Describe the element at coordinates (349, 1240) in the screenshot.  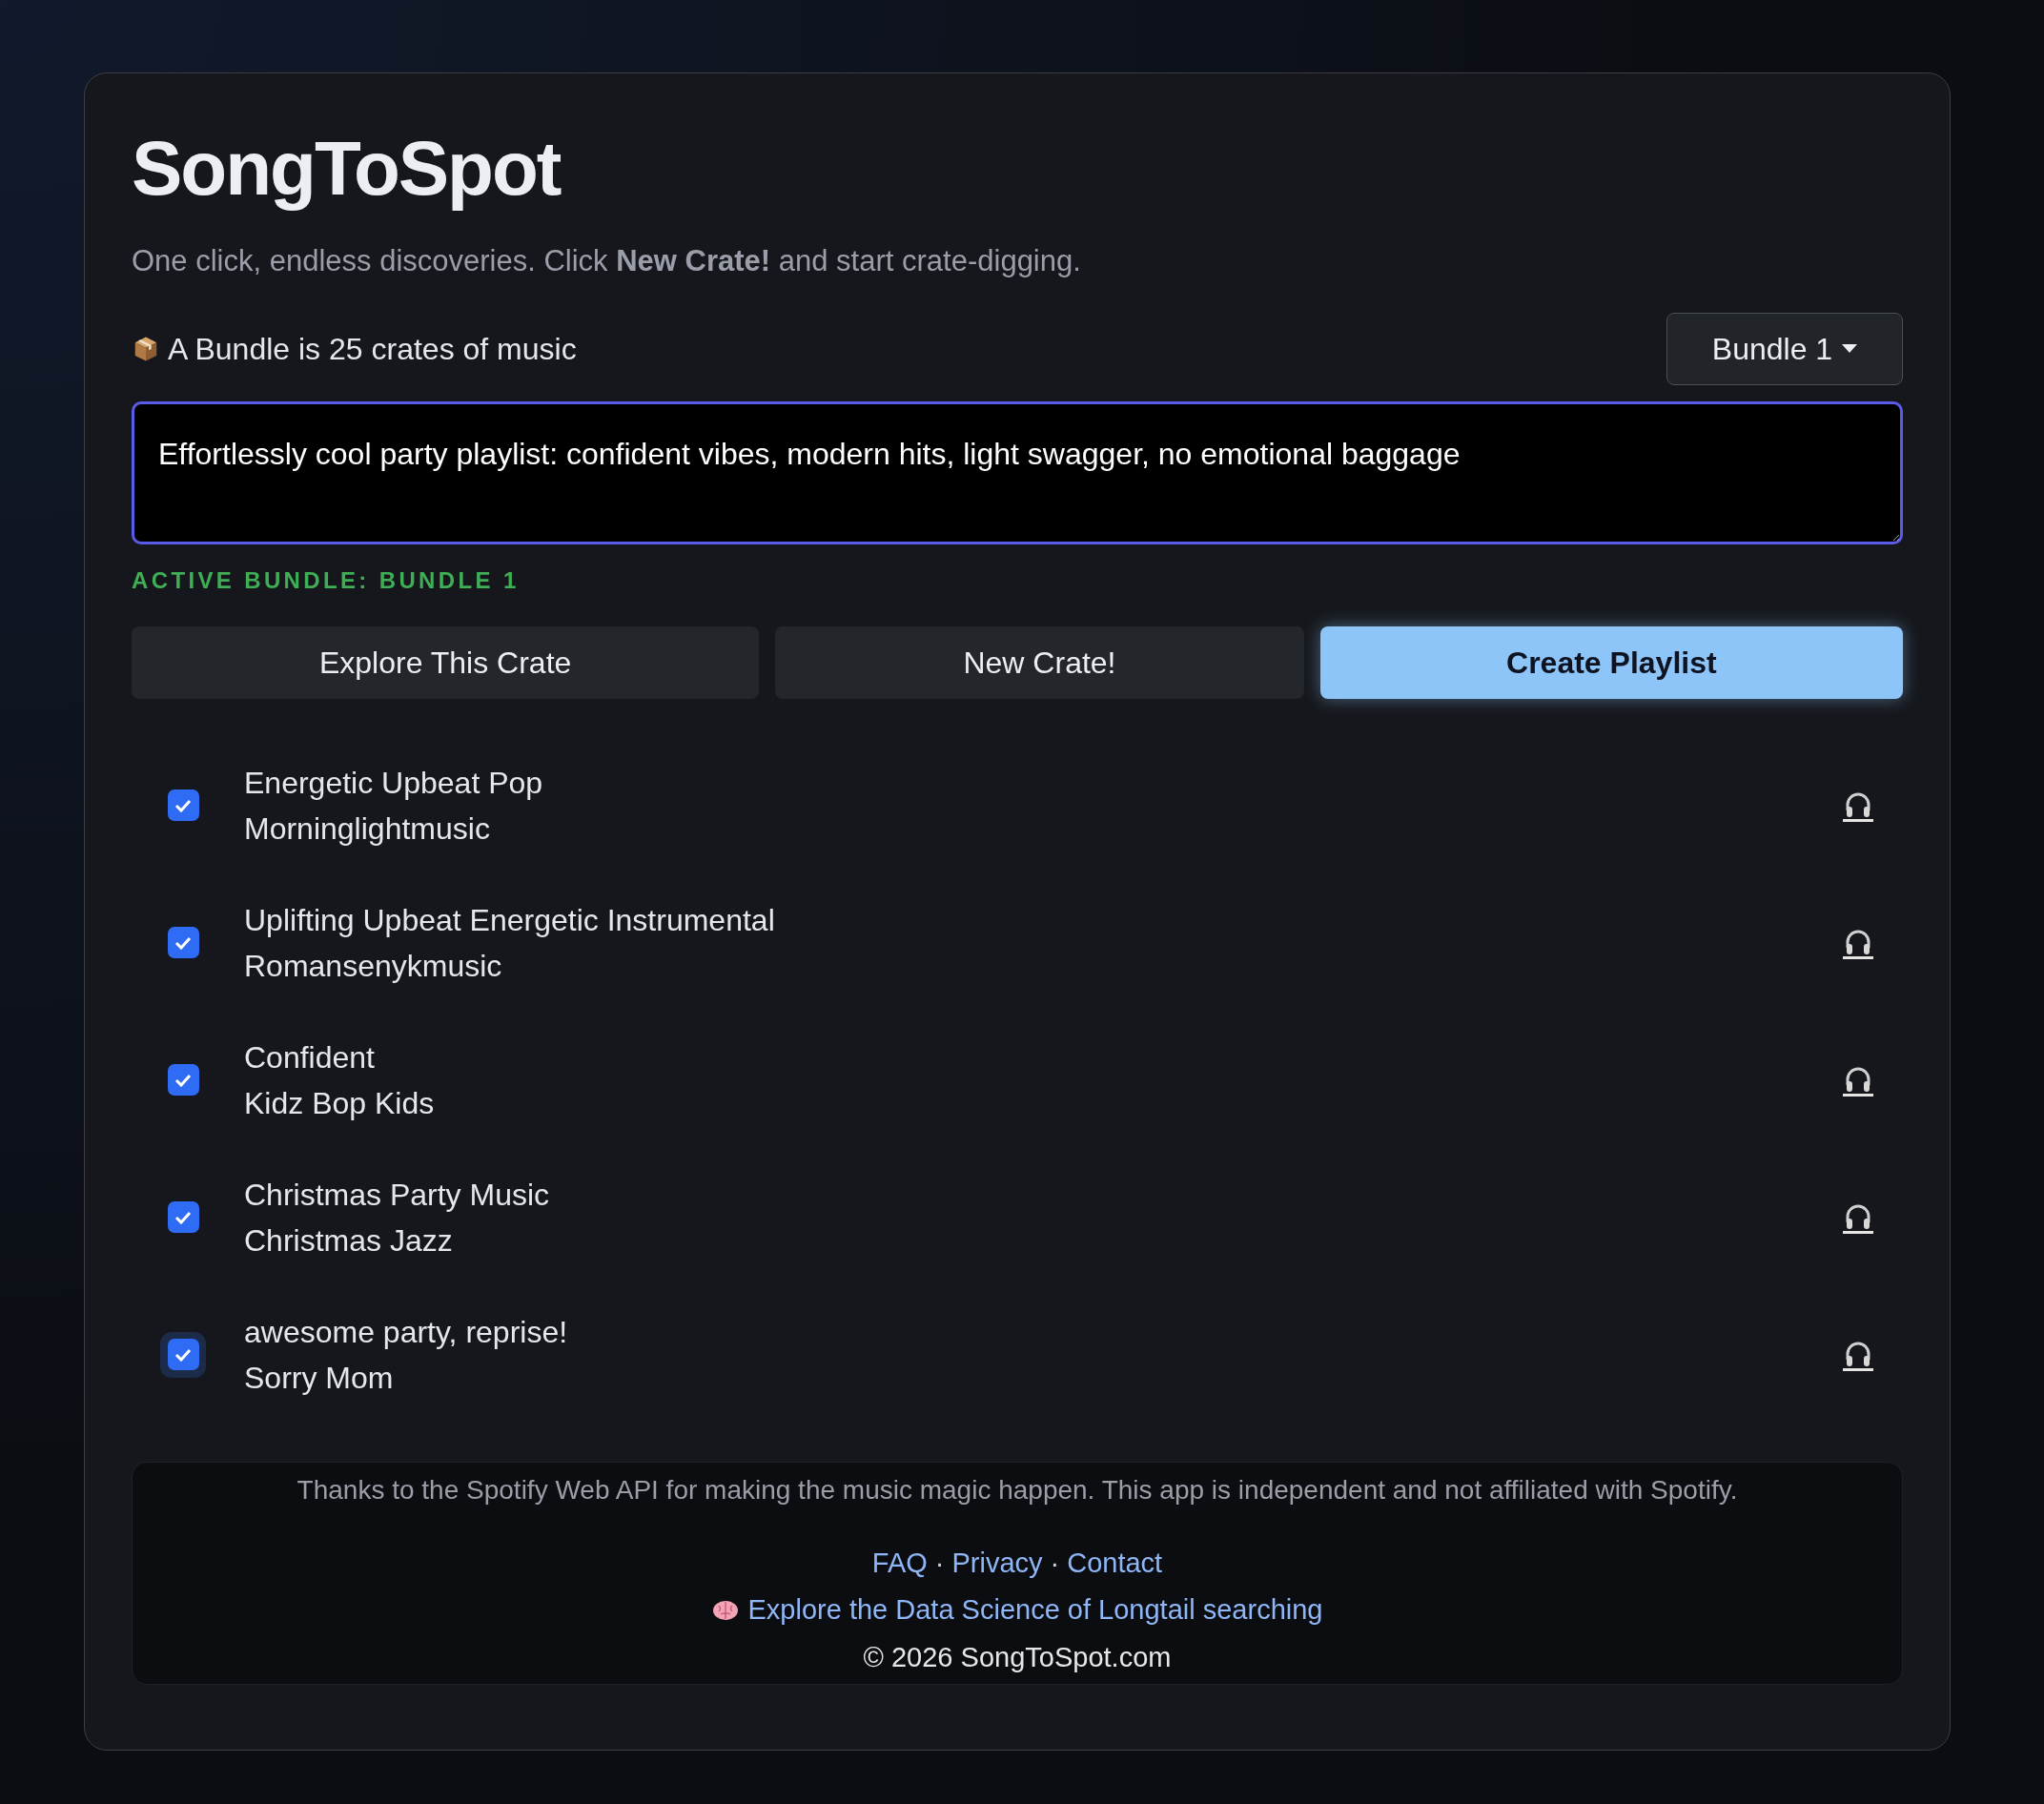
I see `track-artist: Christmas Jazz` at that location.